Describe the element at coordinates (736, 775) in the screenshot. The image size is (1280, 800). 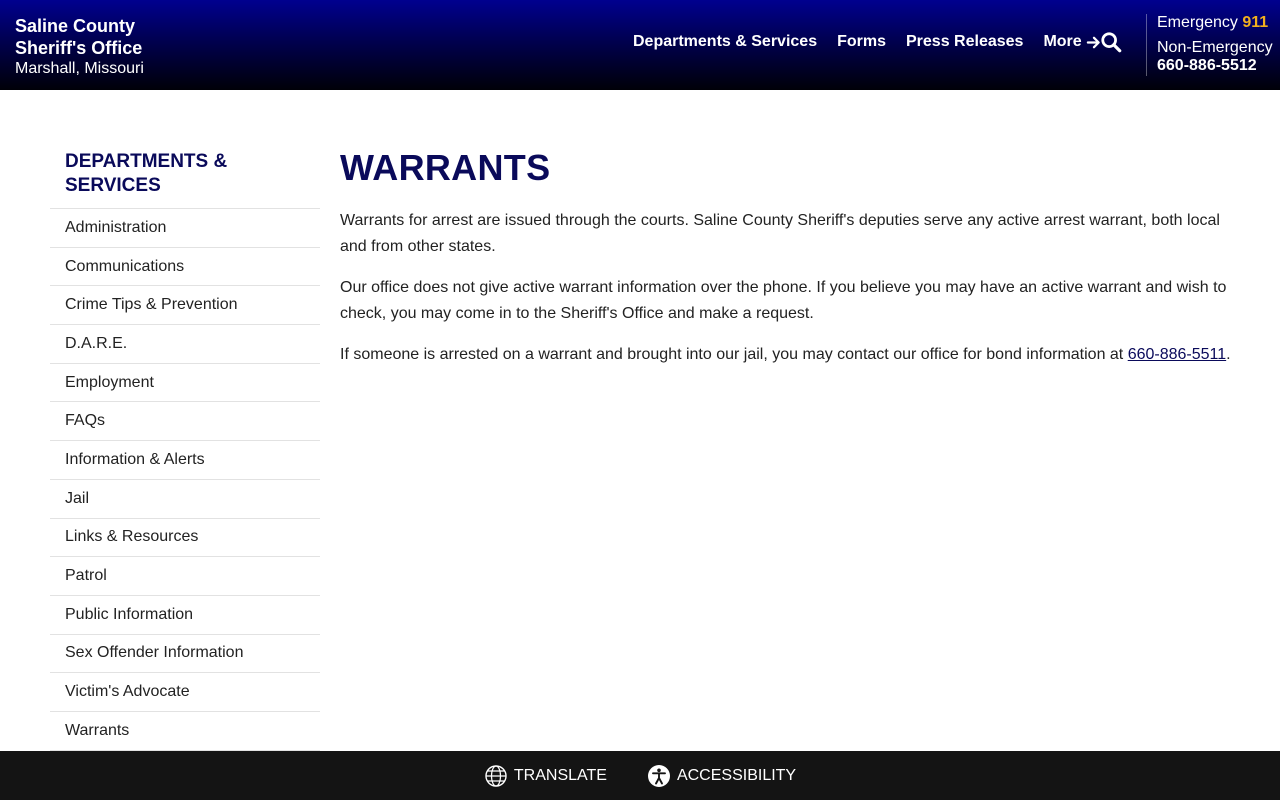
I see `accessibility-label: ACCESSIBILITY` at that location.